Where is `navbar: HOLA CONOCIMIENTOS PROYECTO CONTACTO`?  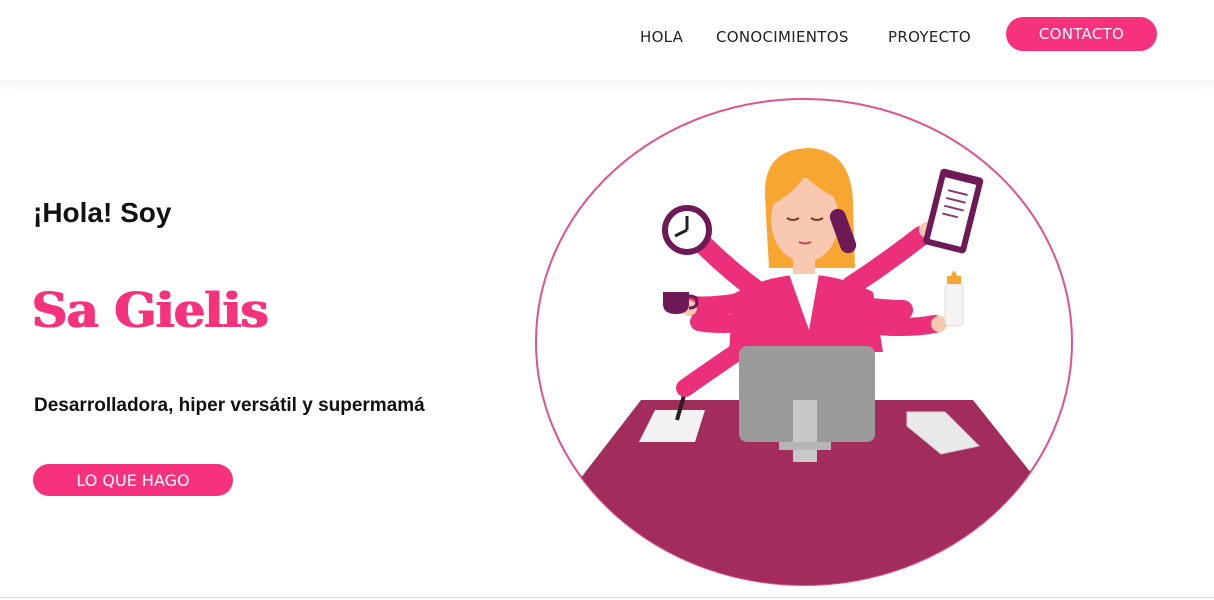 navbar: HOLA CONOCIMIENTOS PROYECTO CONTACTO is located at coordinates (607, 40).